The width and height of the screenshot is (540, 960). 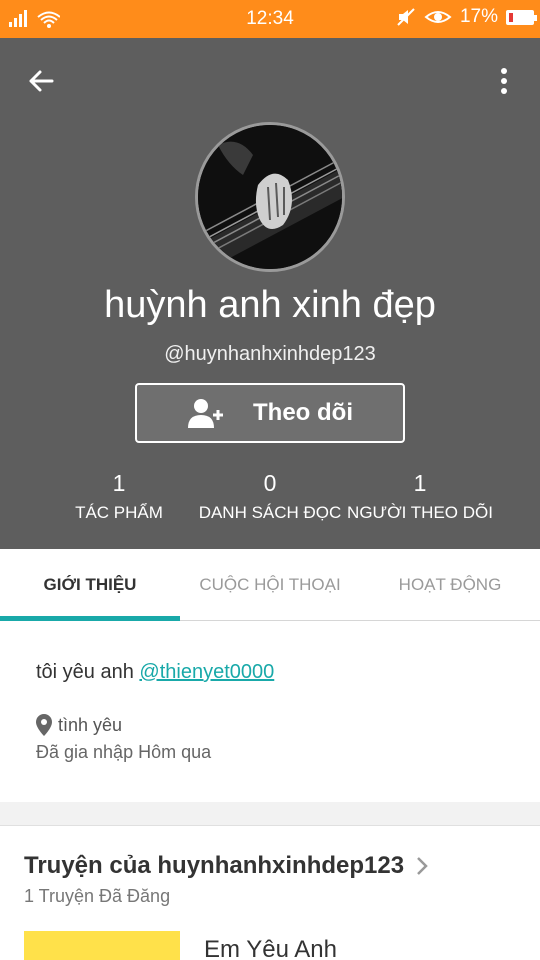 I want to click on location-pin-icon, so click(x=44, y=725).